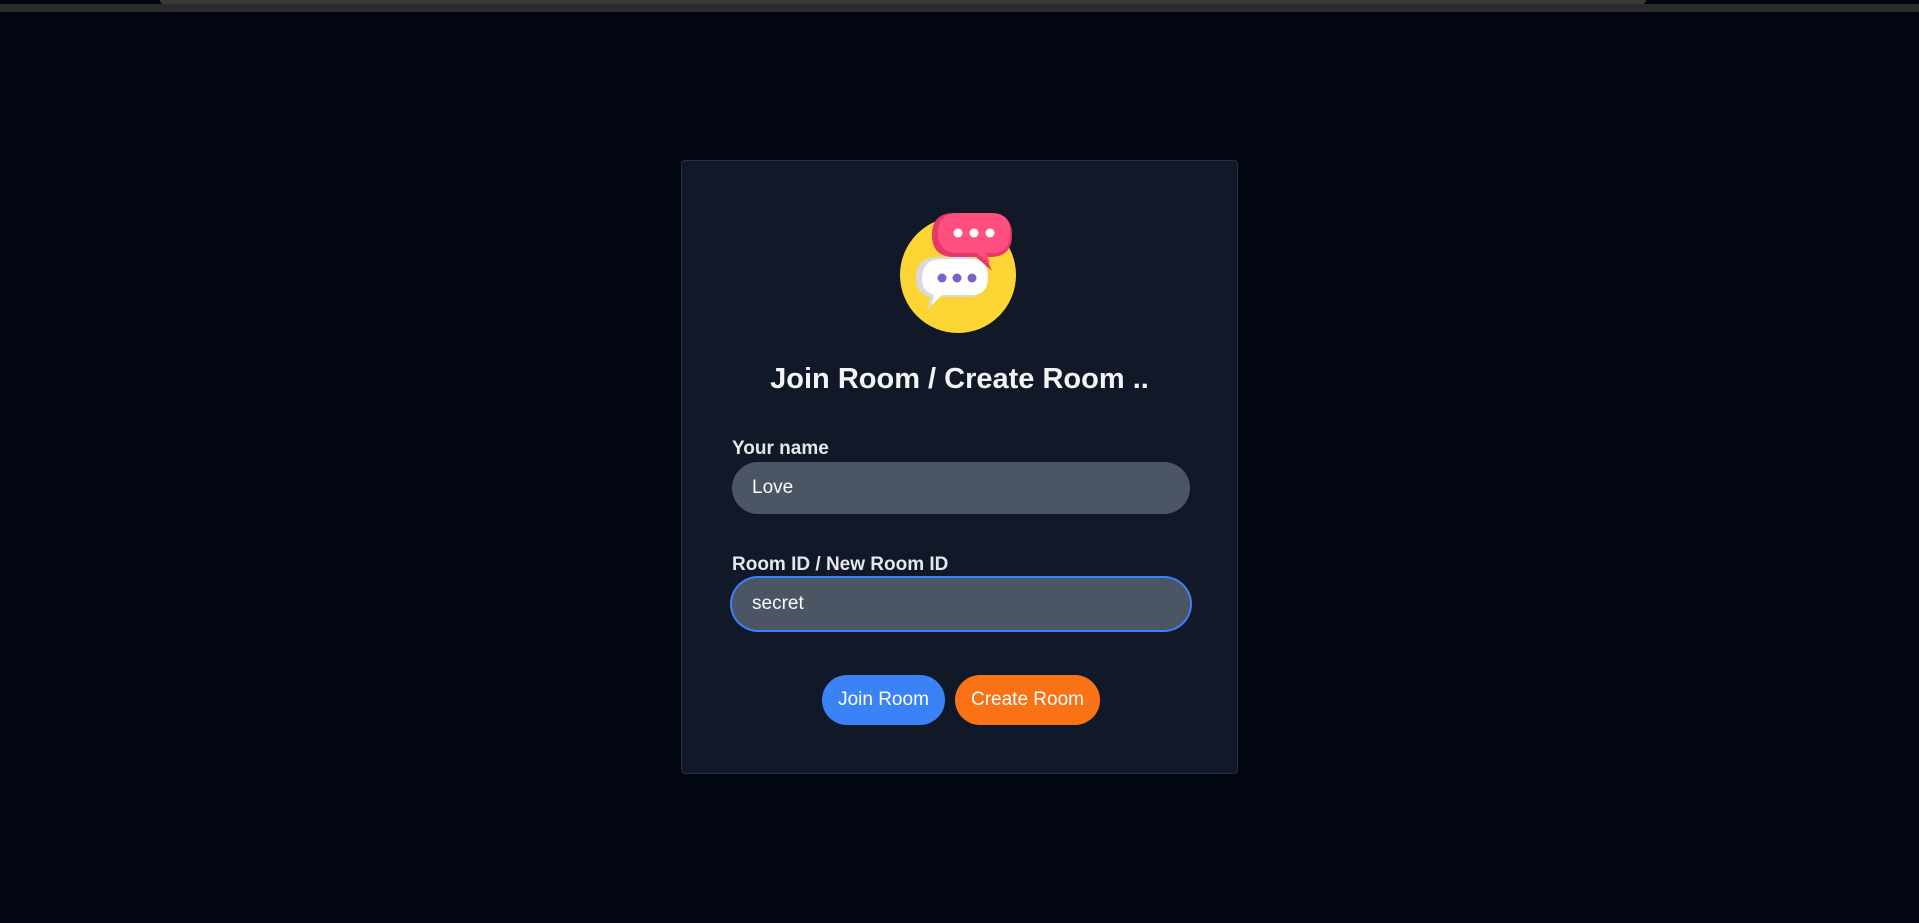  What do you see at coordinates (961, 604) in the screenshot?
I see `room-id-input` at bounding box center [961, 604].